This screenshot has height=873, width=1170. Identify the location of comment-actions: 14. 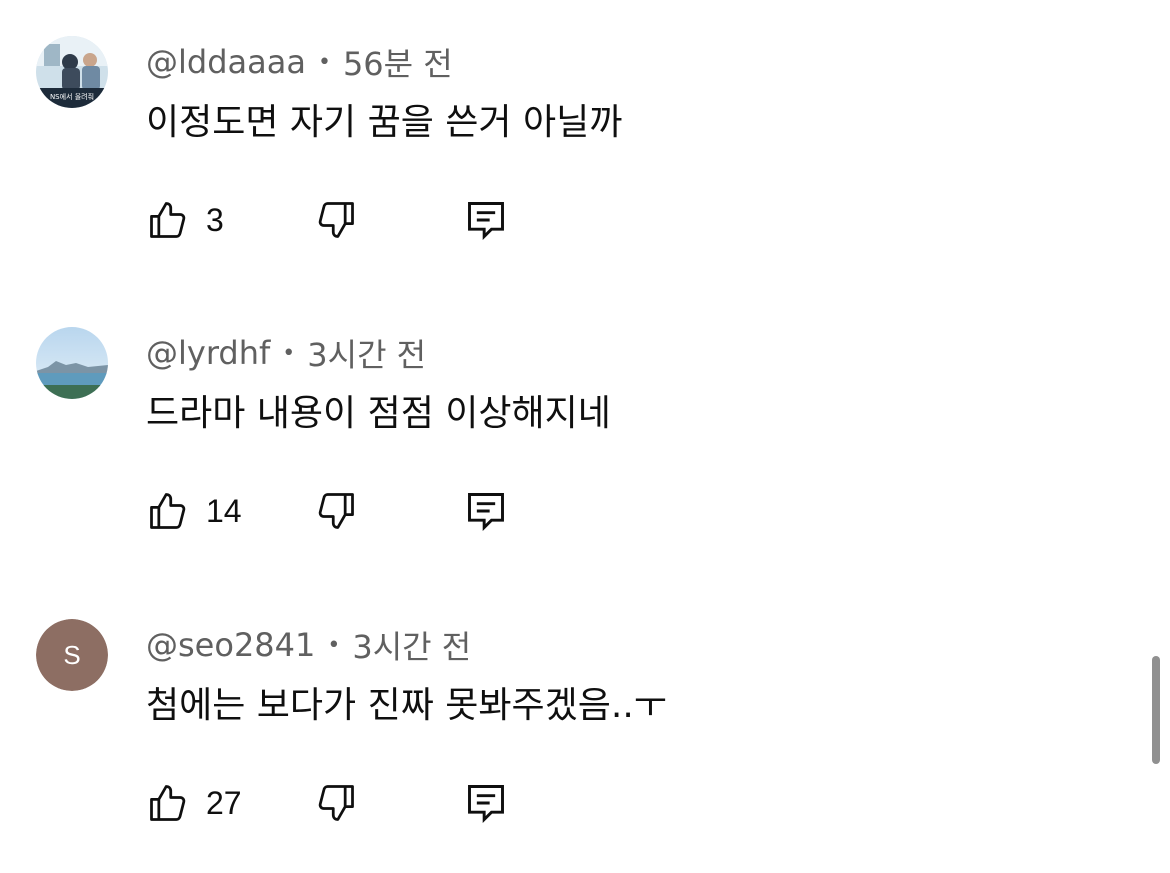
(336, 511).